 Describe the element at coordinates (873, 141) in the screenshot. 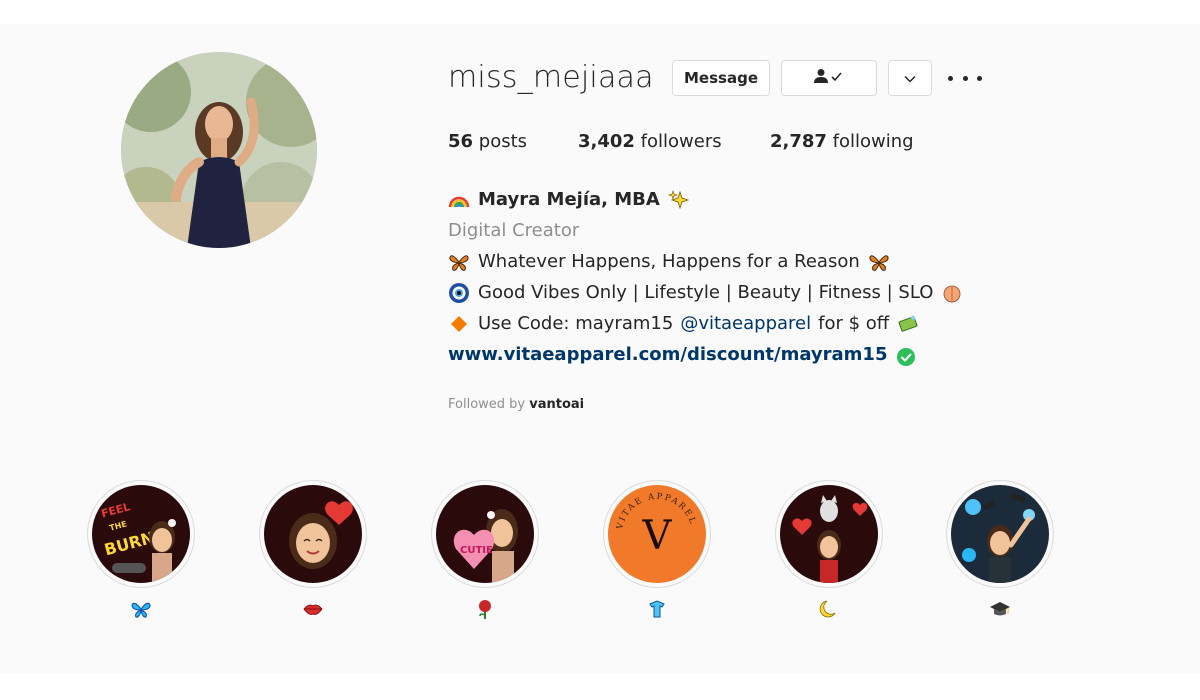

I see `following-label: following` at that location.